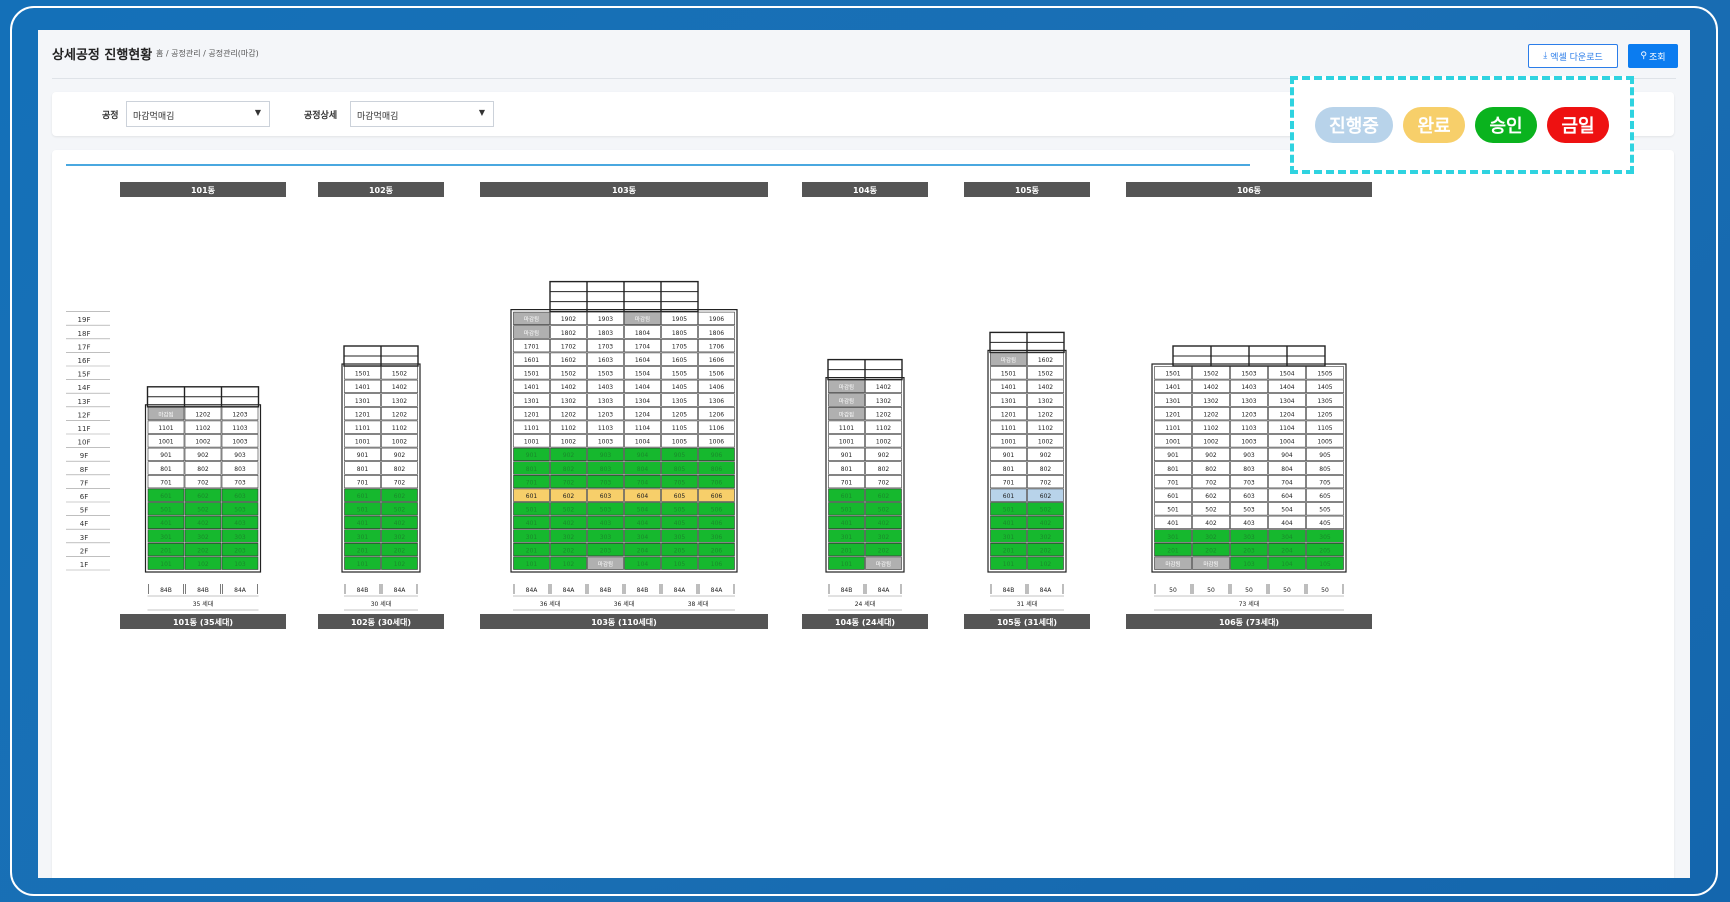 The height and width of the screenshot is (902, 1730). Describe the element at coordinates (624, 604) in the screenshot. I see `group-count: 36 세대` at that location.